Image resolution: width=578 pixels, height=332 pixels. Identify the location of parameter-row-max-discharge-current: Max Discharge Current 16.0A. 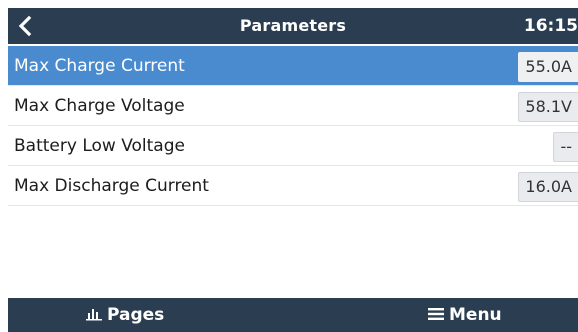
(293, 186).